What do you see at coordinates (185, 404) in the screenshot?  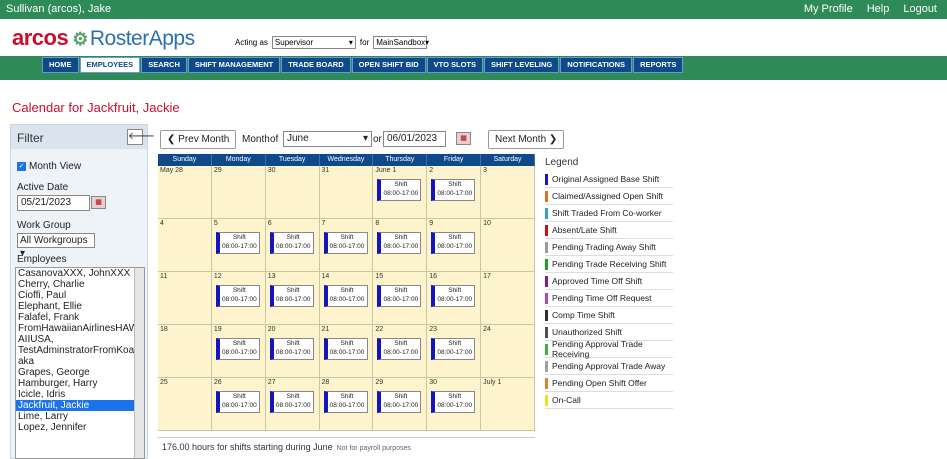 I see `calendar-day: 25` at bounding box center [185, 404].